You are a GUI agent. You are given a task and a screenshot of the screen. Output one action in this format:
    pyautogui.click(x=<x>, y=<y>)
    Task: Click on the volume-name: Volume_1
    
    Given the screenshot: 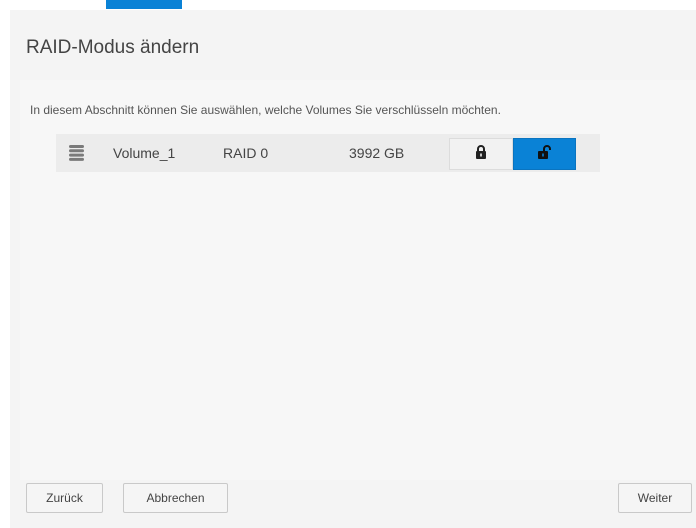 What is the action you would take?
    pyautogui.click(x=144, y=153)
    